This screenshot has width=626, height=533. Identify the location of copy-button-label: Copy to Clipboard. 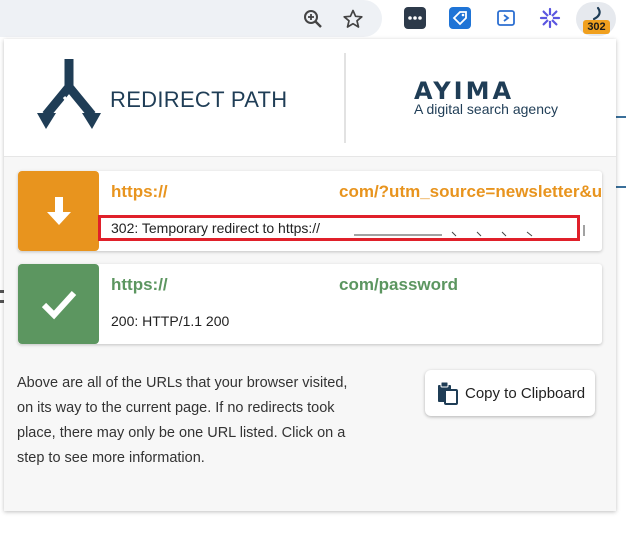
(525, 393).